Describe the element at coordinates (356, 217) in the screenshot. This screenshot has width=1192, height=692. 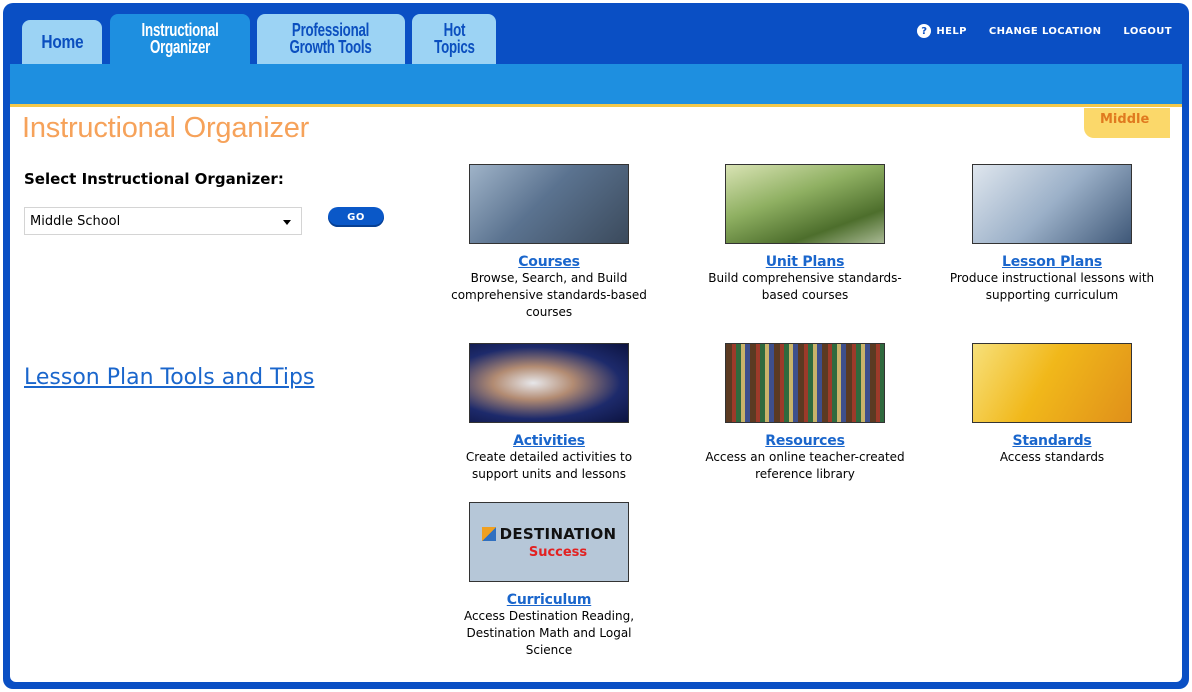
I see `go-button: GO` at that location.